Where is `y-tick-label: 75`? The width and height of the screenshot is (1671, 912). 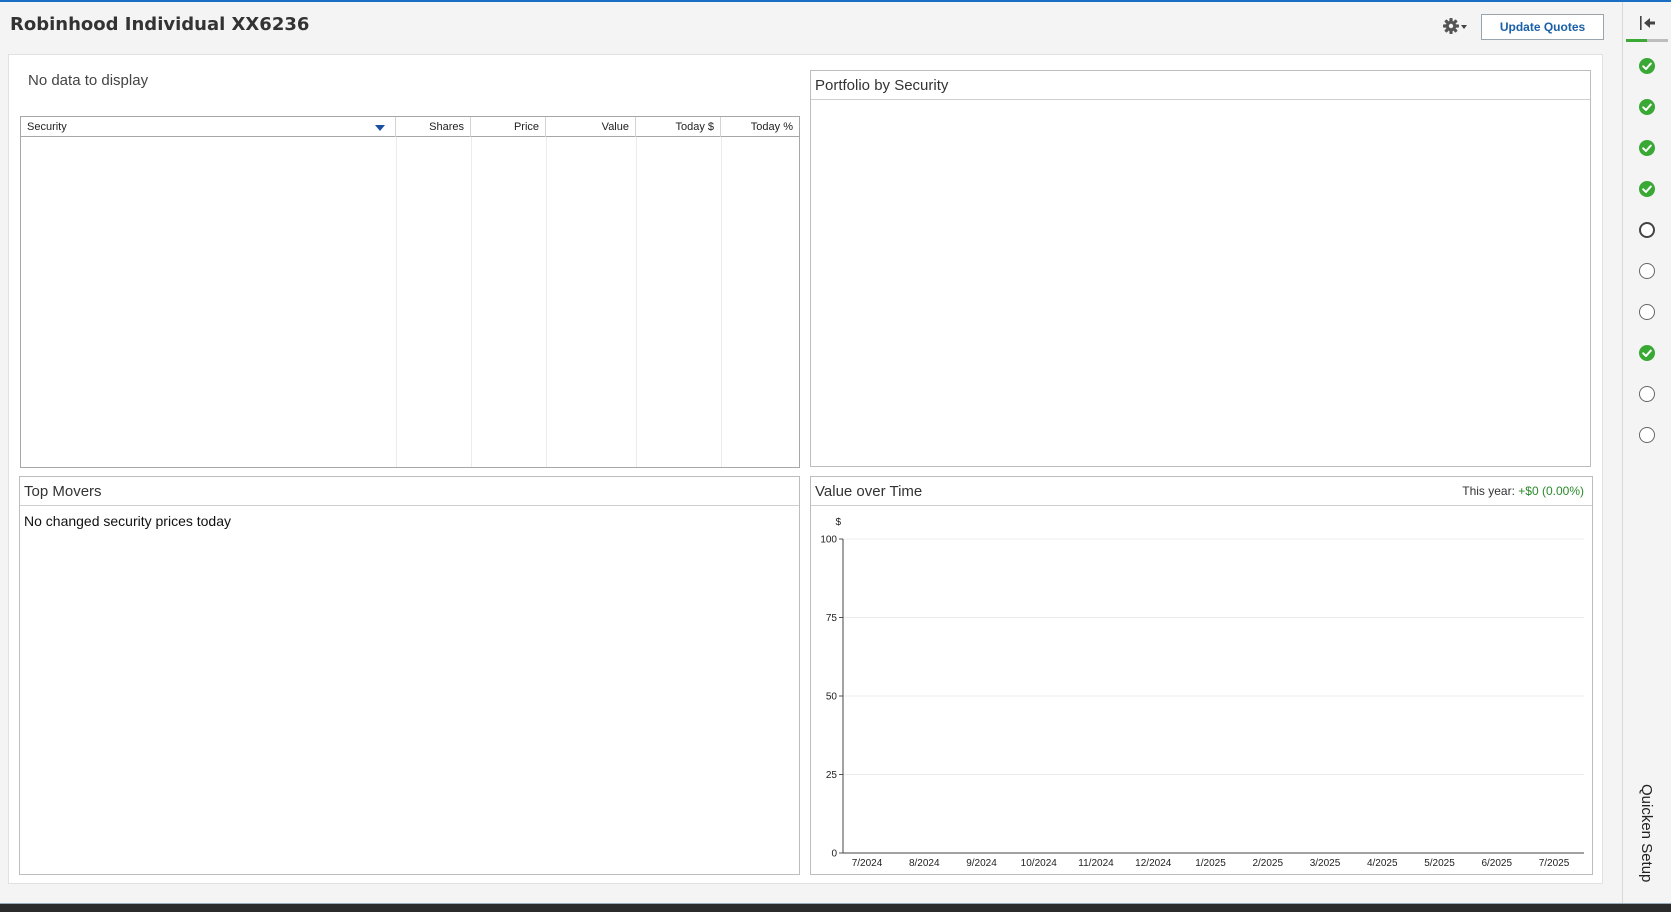 y-tick-label: 75 is located at coordinates (832, 618).